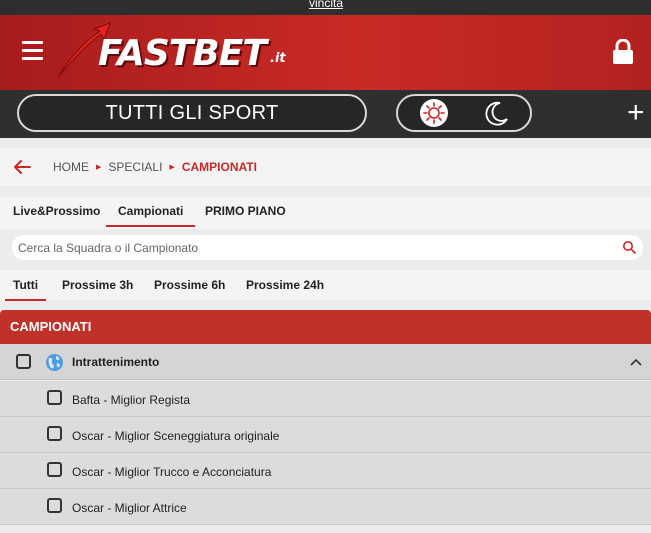  I want to click on item-name: Oscar - Miglior Sceneggiatura originale, so click(176, 436).